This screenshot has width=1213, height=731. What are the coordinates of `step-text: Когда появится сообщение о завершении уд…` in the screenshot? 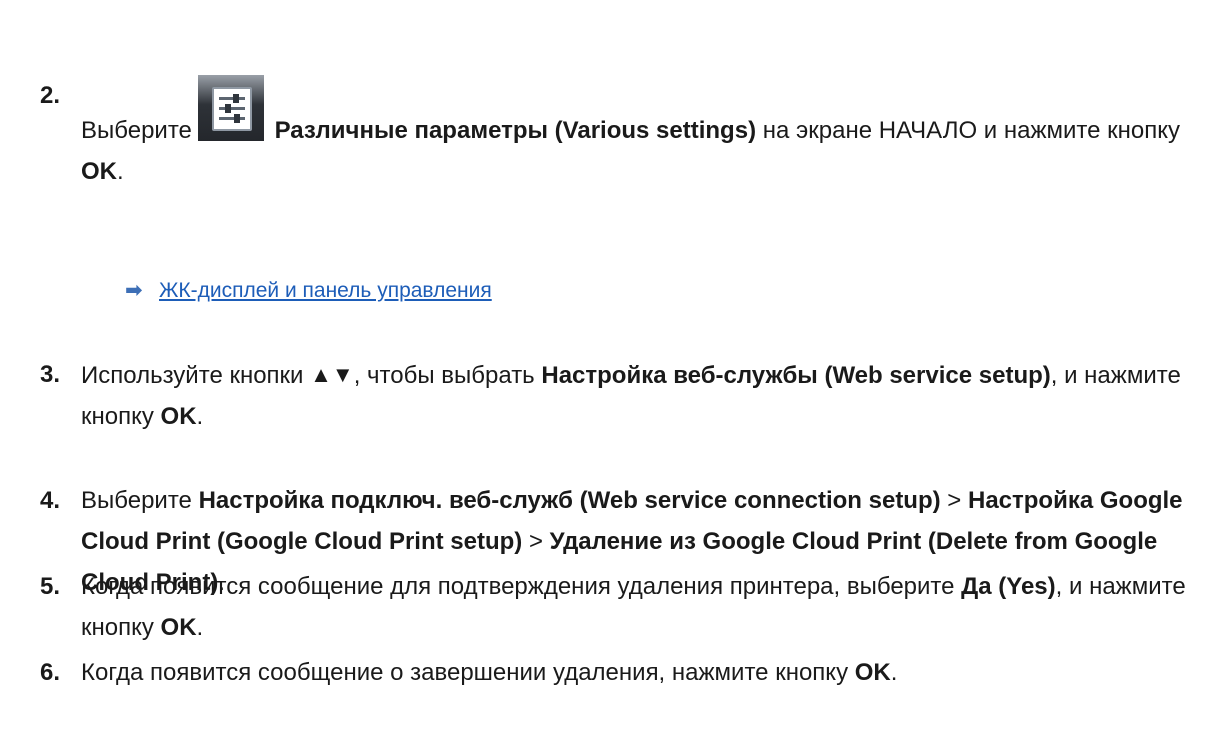 It's located at (640, 672).